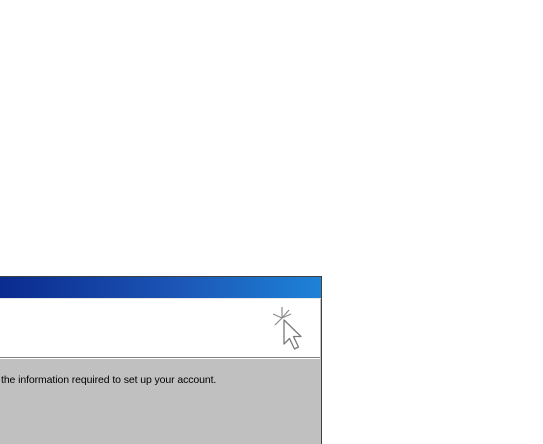 Image resolution: width=543 pixels, height=444 pixels. Describe the element at coordinates (290, 329) in the screenshot. I see `pointer-click-icon` at that location.